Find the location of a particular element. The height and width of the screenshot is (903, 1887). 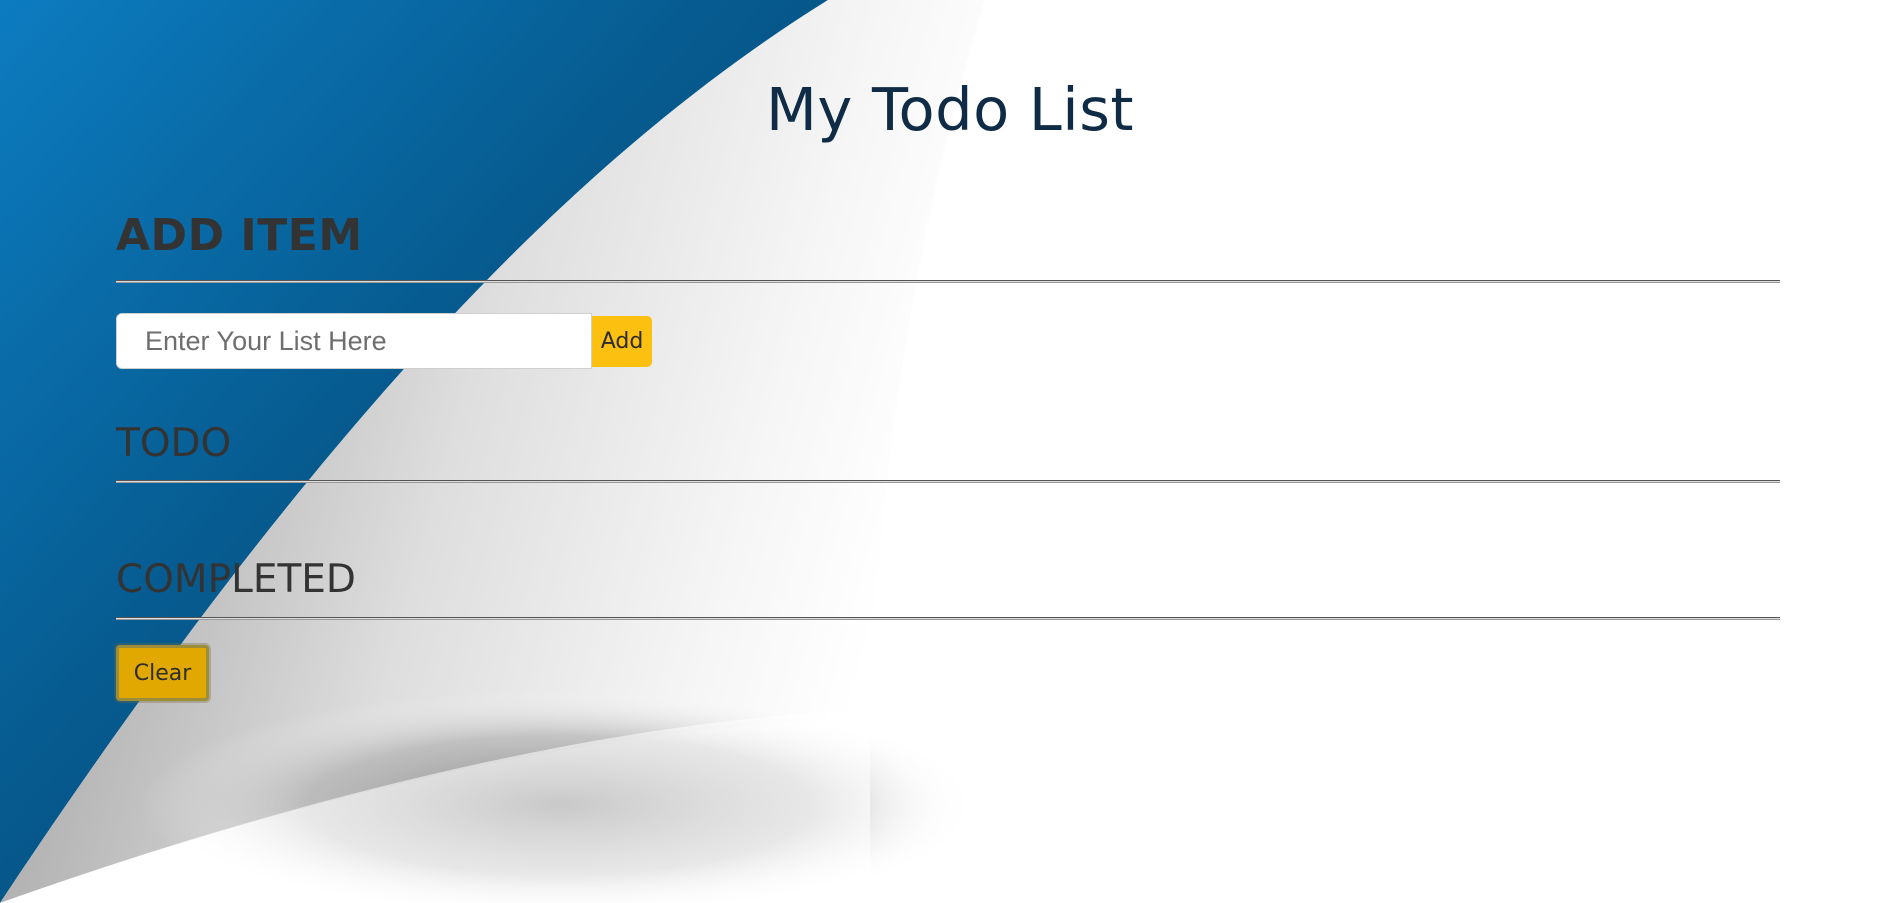

add-item-divider is located at coordinates (948, 281).